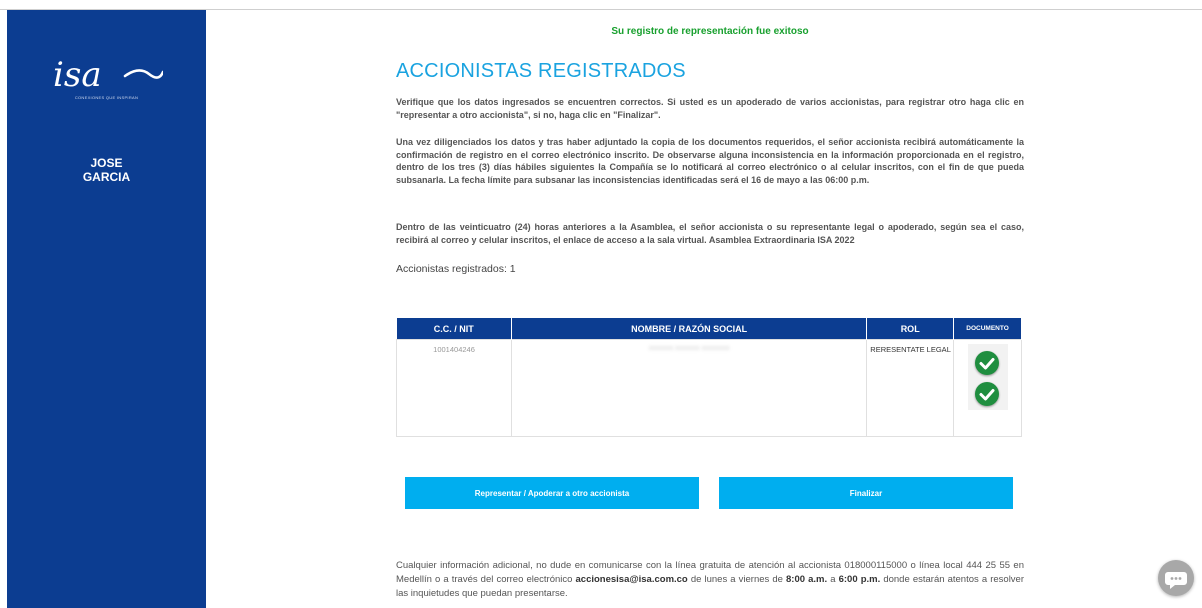 The height and width of the screenshot is (608, 1202). I want to click on cell-name: xxxxxxx xxxxxxx xxxxxxxx, so click(689, 388).